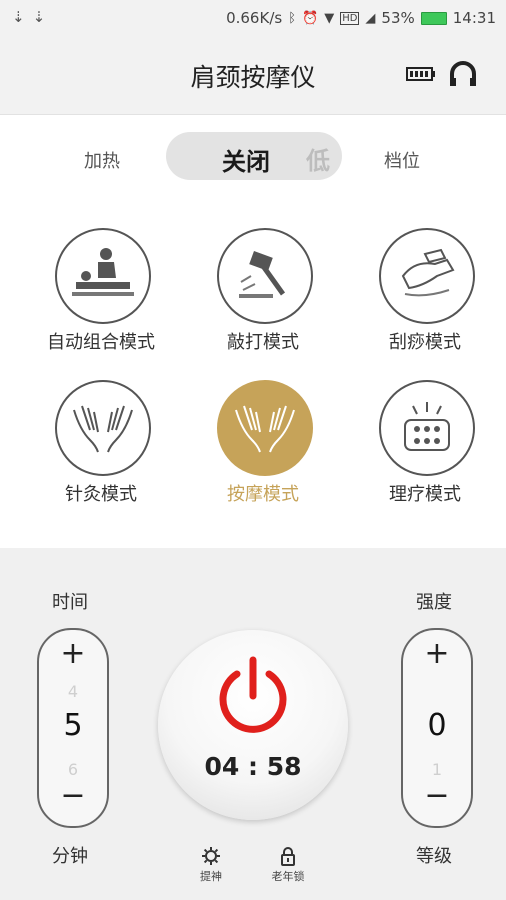  Describe the element at coordinates (73, 653) in the screenshot. I see `time-increase-button: +` at that location.